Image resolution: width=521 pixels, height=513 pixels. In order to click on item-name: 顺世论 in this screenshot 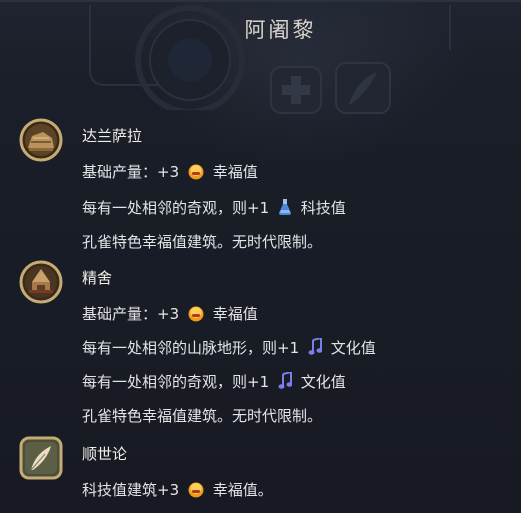, I will do `click(105, 454)`.